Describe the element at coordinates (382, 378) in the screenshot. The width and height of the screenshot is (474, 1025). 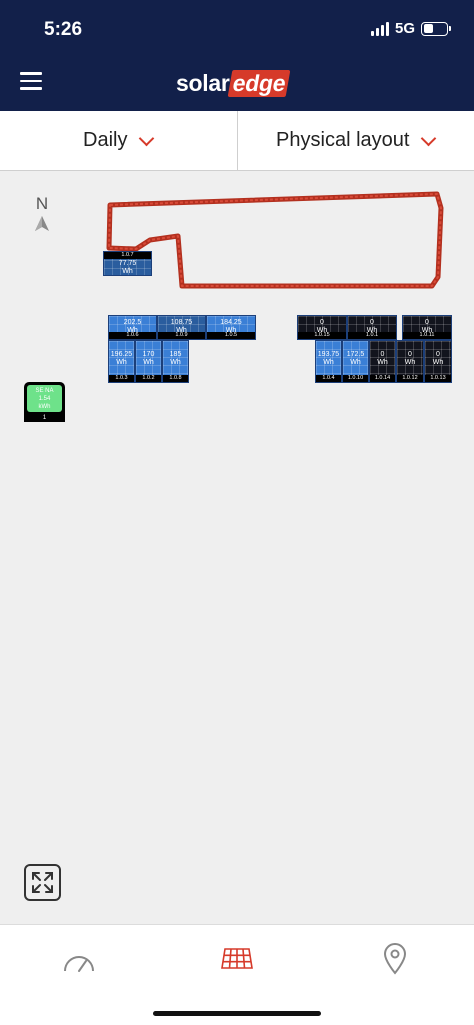
I see `panel-id: 1.0.14` at that location.